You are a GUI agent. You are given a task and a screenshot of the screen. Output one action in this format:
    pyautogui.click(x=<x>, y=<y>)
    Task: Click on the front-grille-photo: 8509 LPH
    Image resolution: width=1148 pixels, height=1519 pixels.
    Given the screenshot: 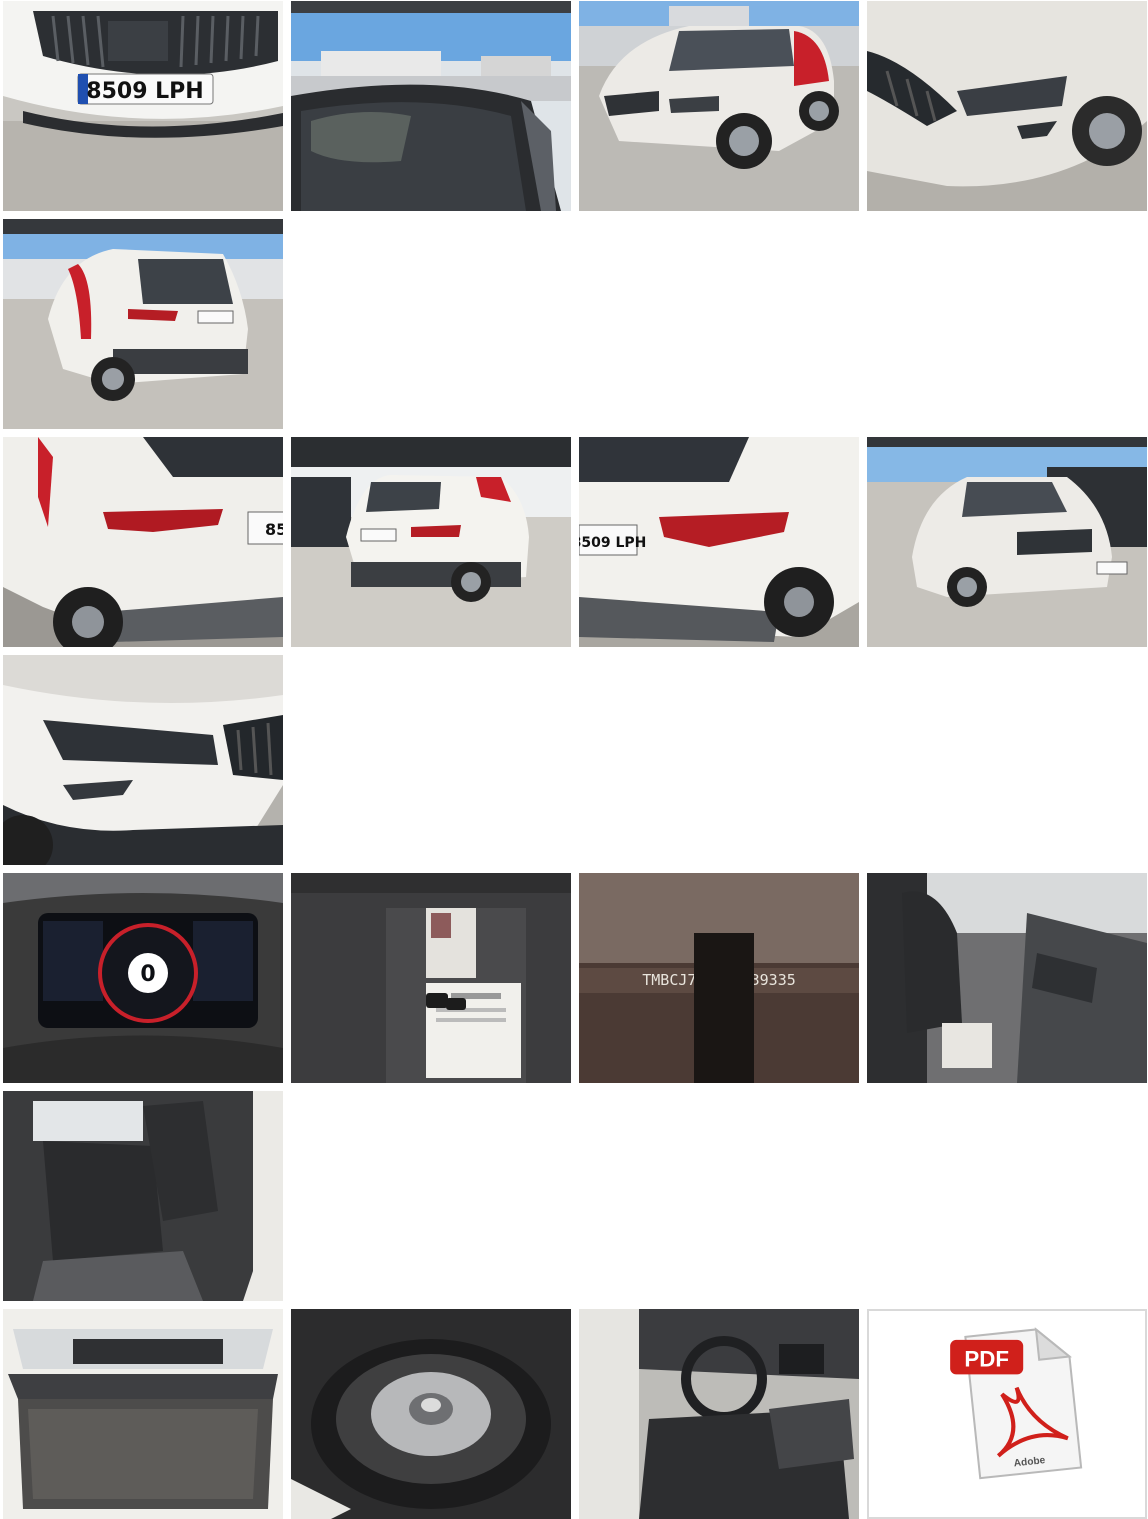 What is the action you would take?
    pyautogui.click(x=143, y=106)
    